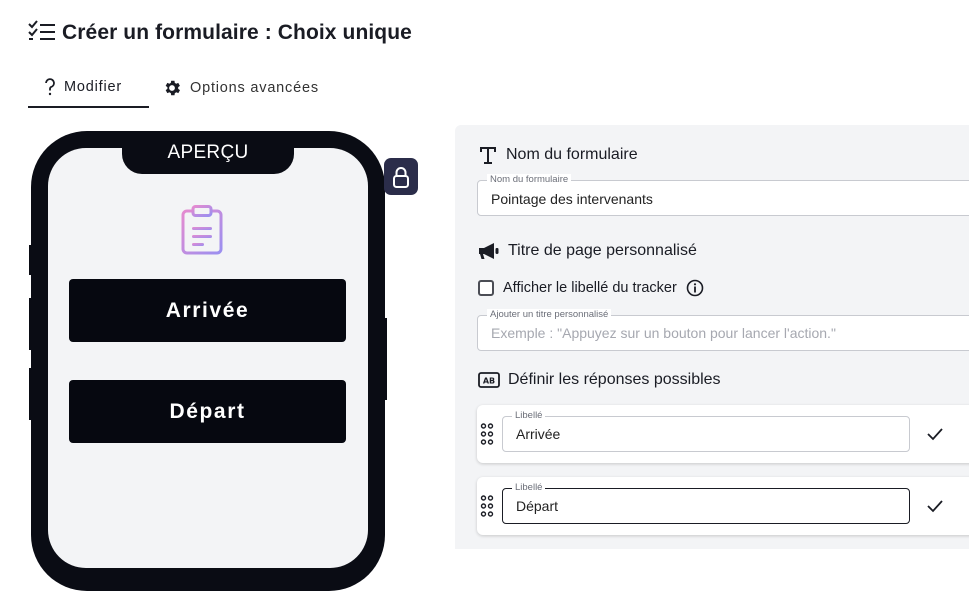 The height and width of the screenshot is (591, 969). What do you see at coordinates (538, 434) in the screenshot?
I see `field-value: Arrivée` at bounding box center [538, 434].